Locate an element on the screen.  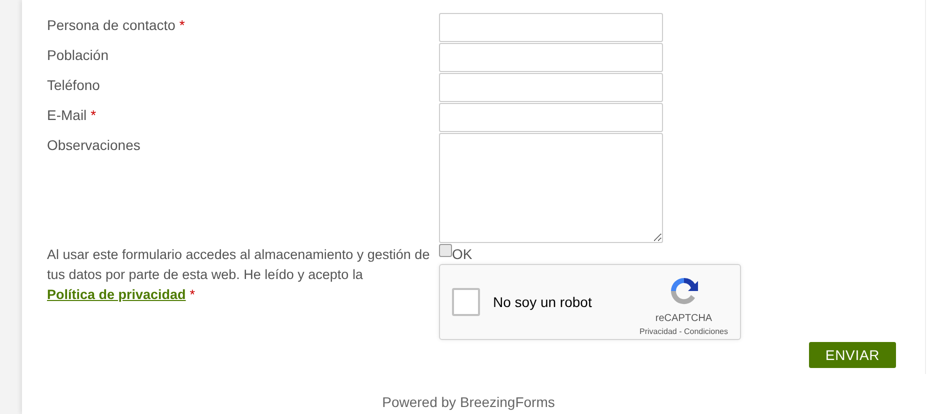
captcha-label: No soy un robot is located at coordinates (542, 302).